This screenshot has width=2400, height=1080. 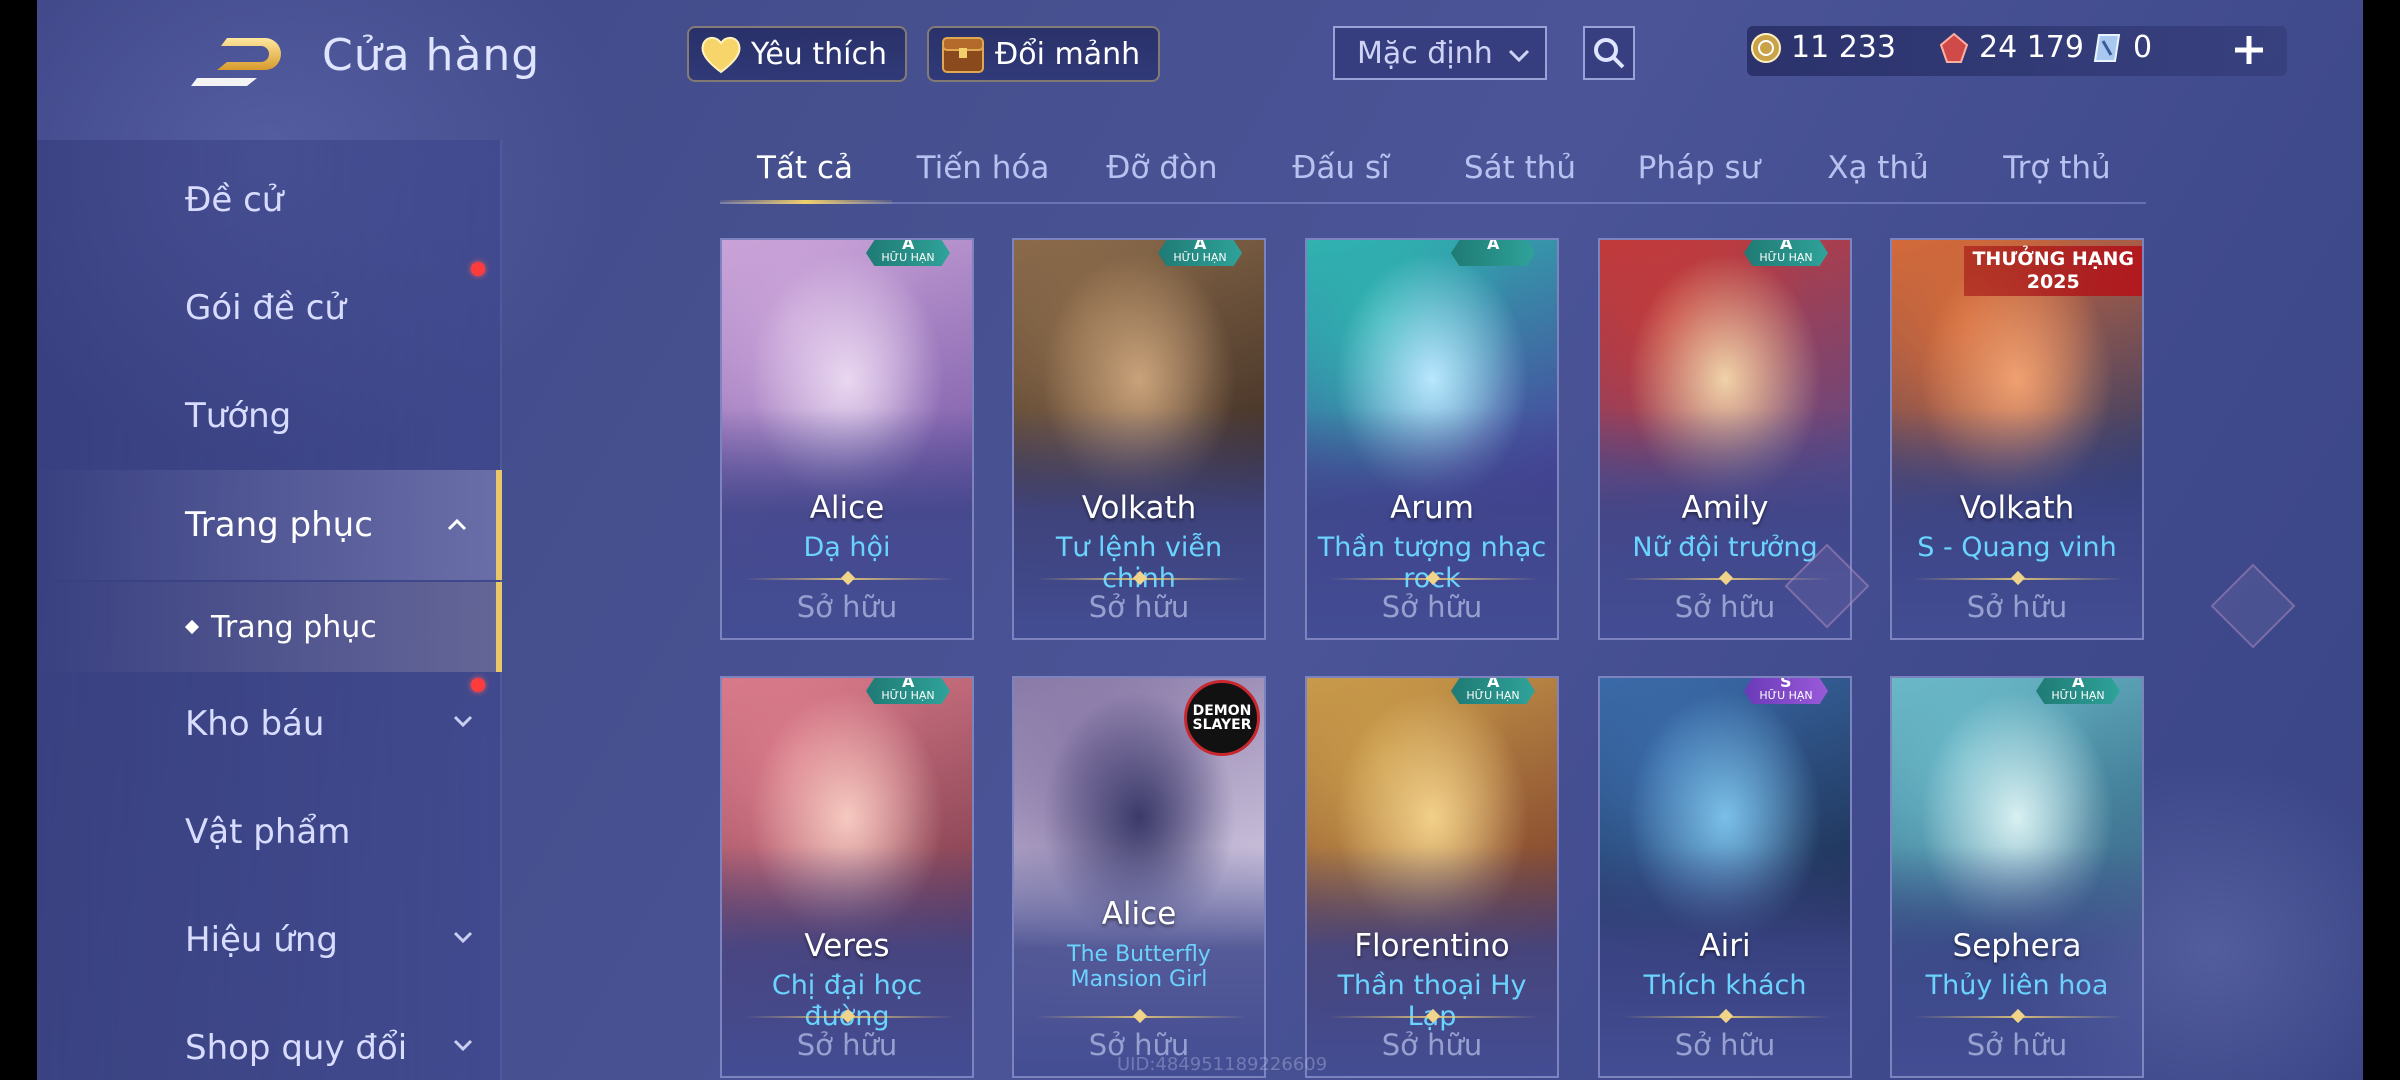 What do you see at coordinates (1432, 439) in the screenshot?
I see `skin-card: ArumThần tượng nhạc rockSở hữuA` at bounding box center [1432, 439].